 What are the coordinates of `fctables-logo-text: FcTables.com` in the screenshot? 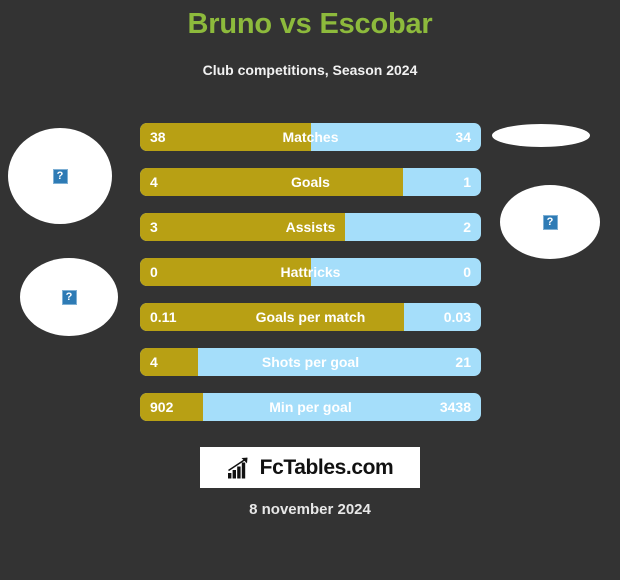 It's located at (326, 467).